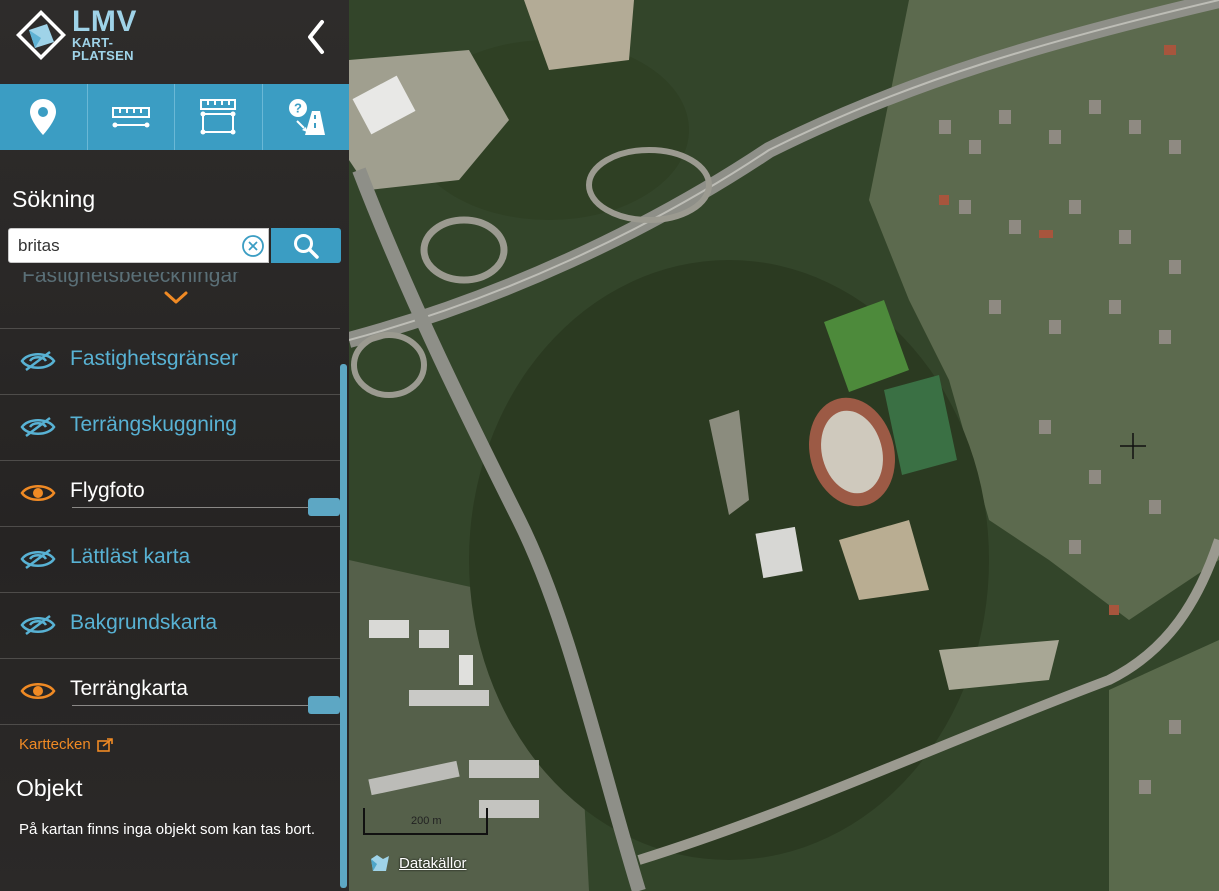 The height and width of the screenshot is (891, 1219). What do you see at coordinates (130, 281) in the screenshot?
I see `layer-item-peek: Fastighetsbeteckningar` at bounding box center [130, 281].